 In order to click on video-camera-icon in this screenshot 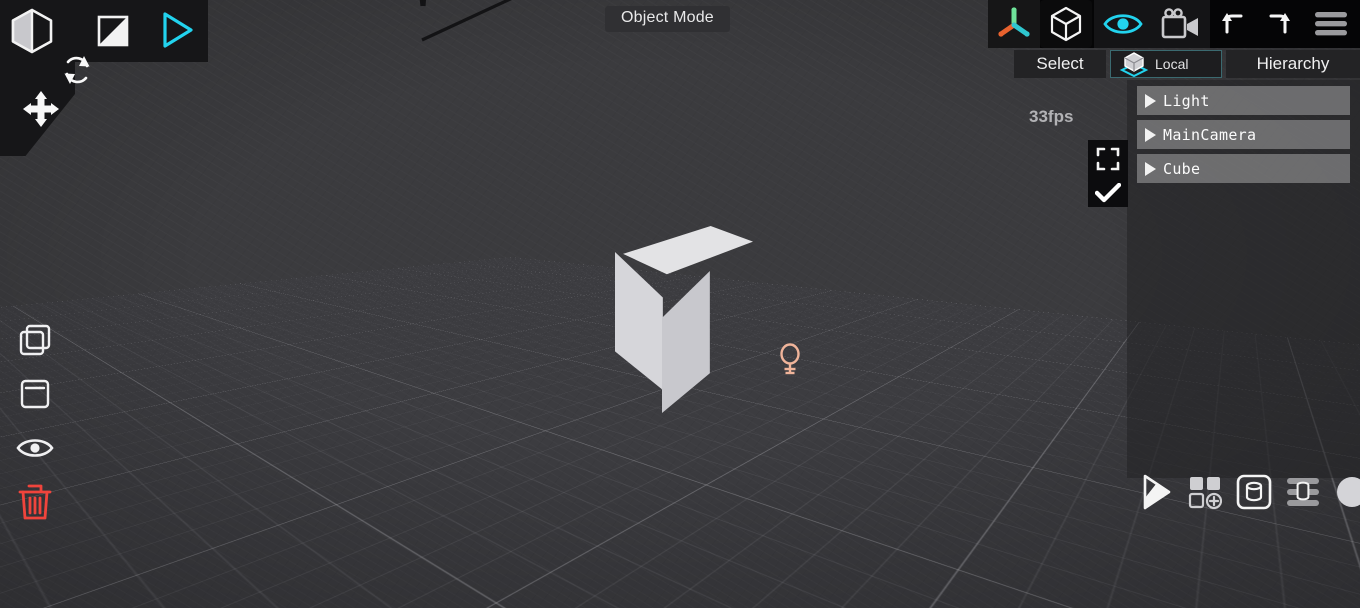, I will do `click(1179, 23)`.